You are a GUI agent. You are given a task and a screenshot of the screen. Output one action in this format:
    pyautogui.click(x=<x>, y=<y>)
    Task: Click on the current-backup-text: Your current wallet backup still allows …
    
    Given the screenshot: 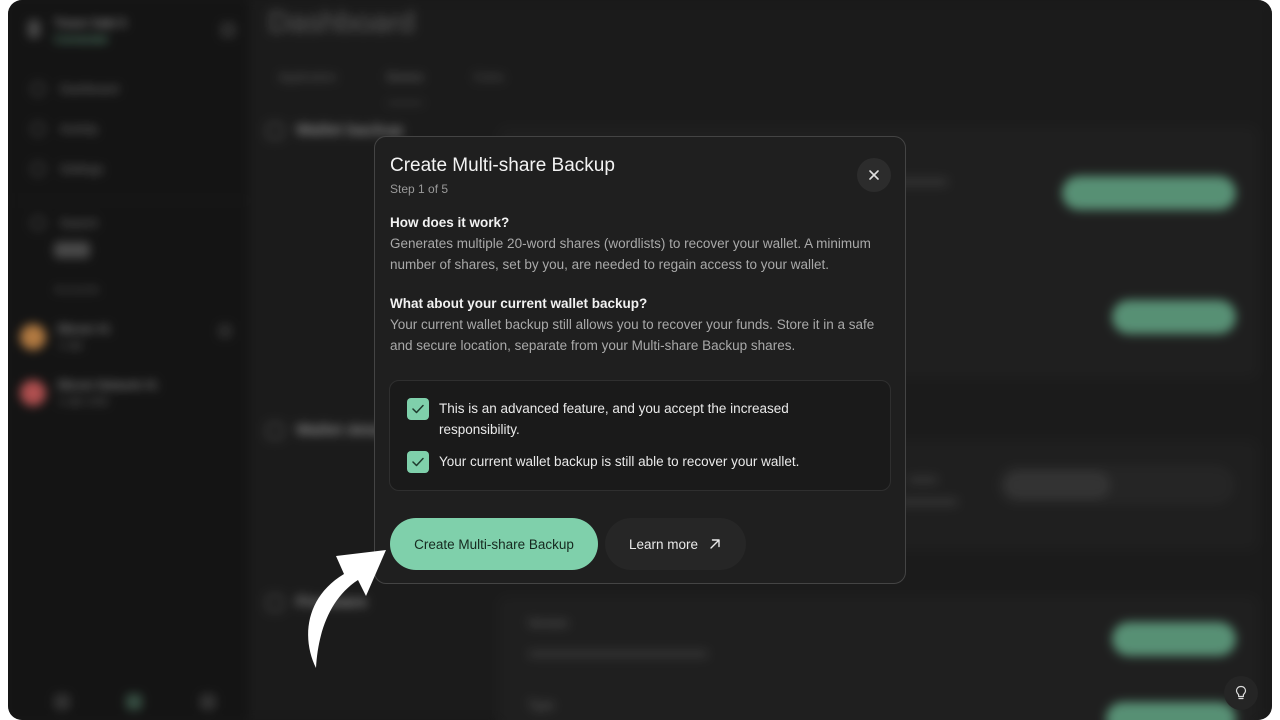 What is the action you would take?
    pyautogui.click(x=632, y=335)
    